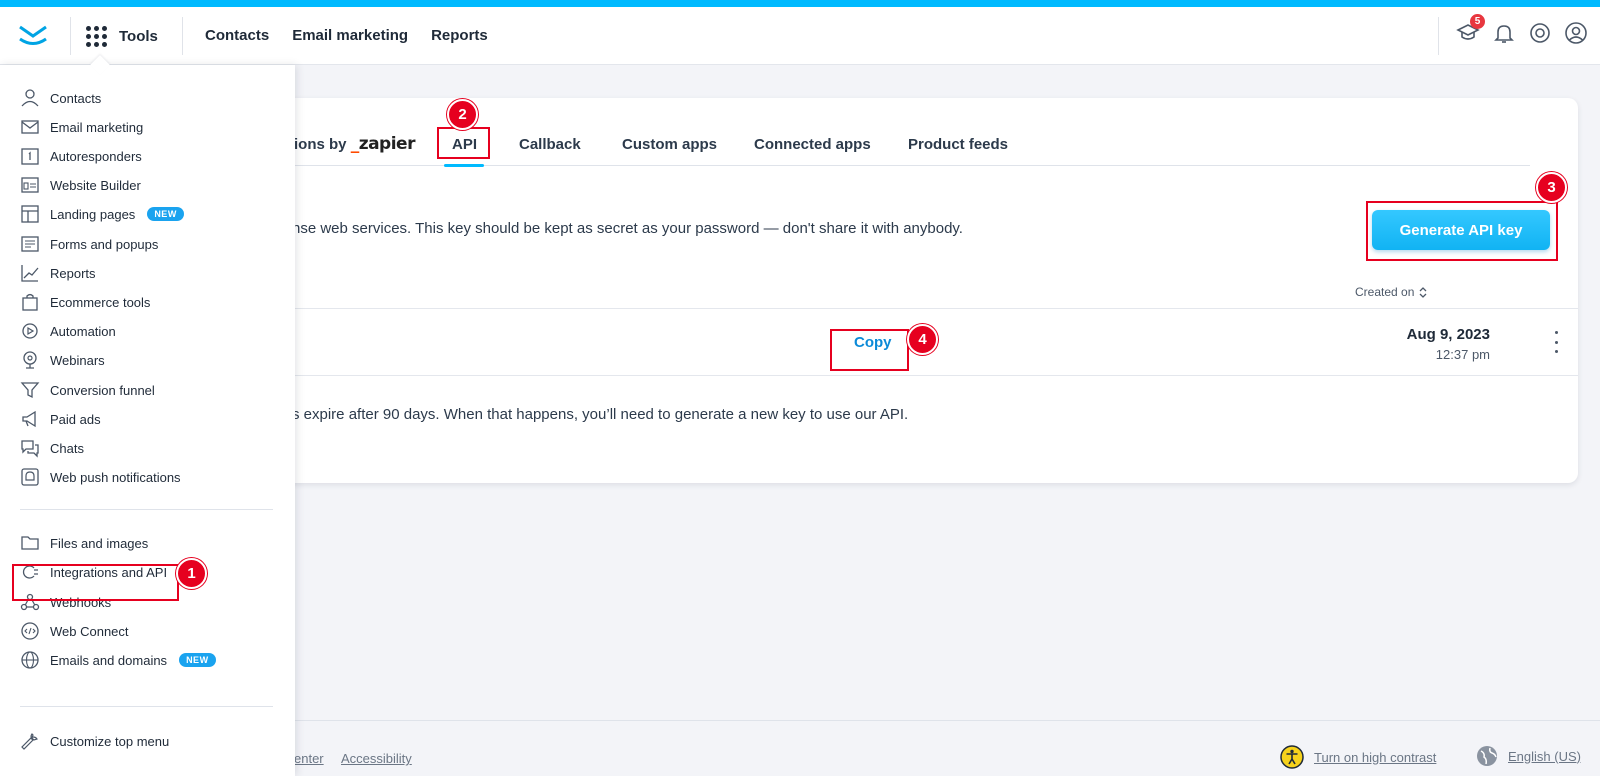  I want to click on tab-product-feeds: Product feeds, so click(958, 144).